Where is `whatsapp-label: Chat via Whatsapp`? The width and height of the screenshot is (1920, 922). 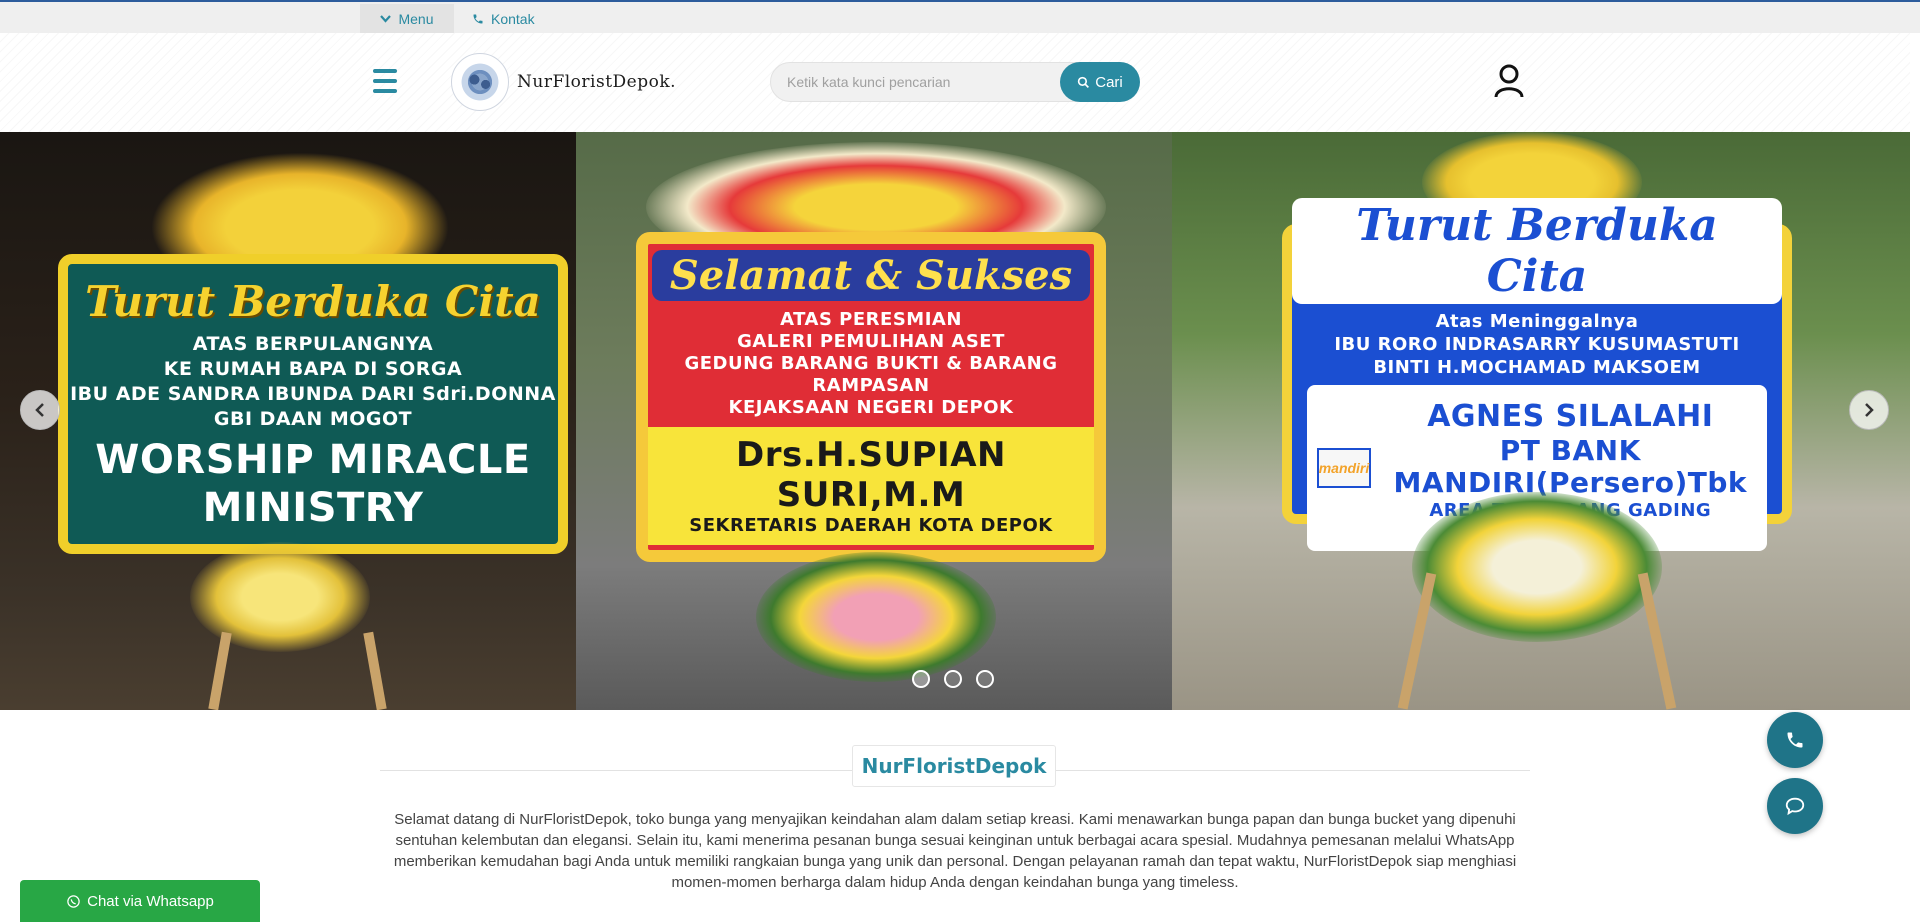
whatsapp-label: Chat via Whatsapp is located at coordinates (150, 901).